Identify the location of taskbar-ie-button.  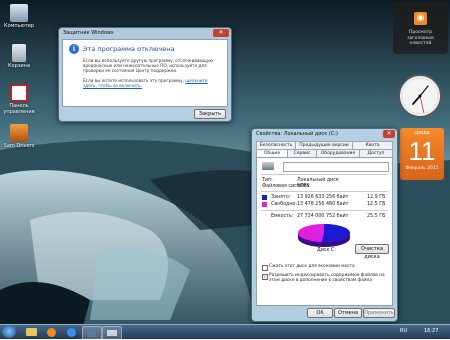
(71, 332).